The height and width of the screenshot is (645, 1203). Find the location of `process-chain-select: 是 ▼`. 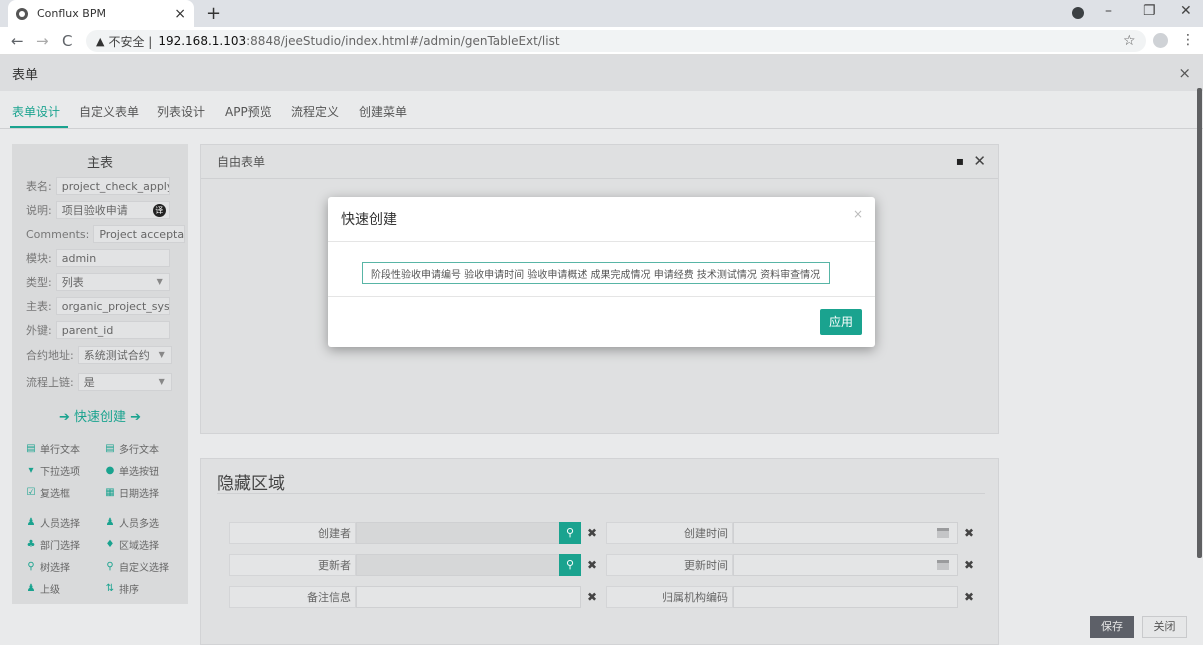

process-chain-select: 是 ▼ is located at coordinates (124, 382).